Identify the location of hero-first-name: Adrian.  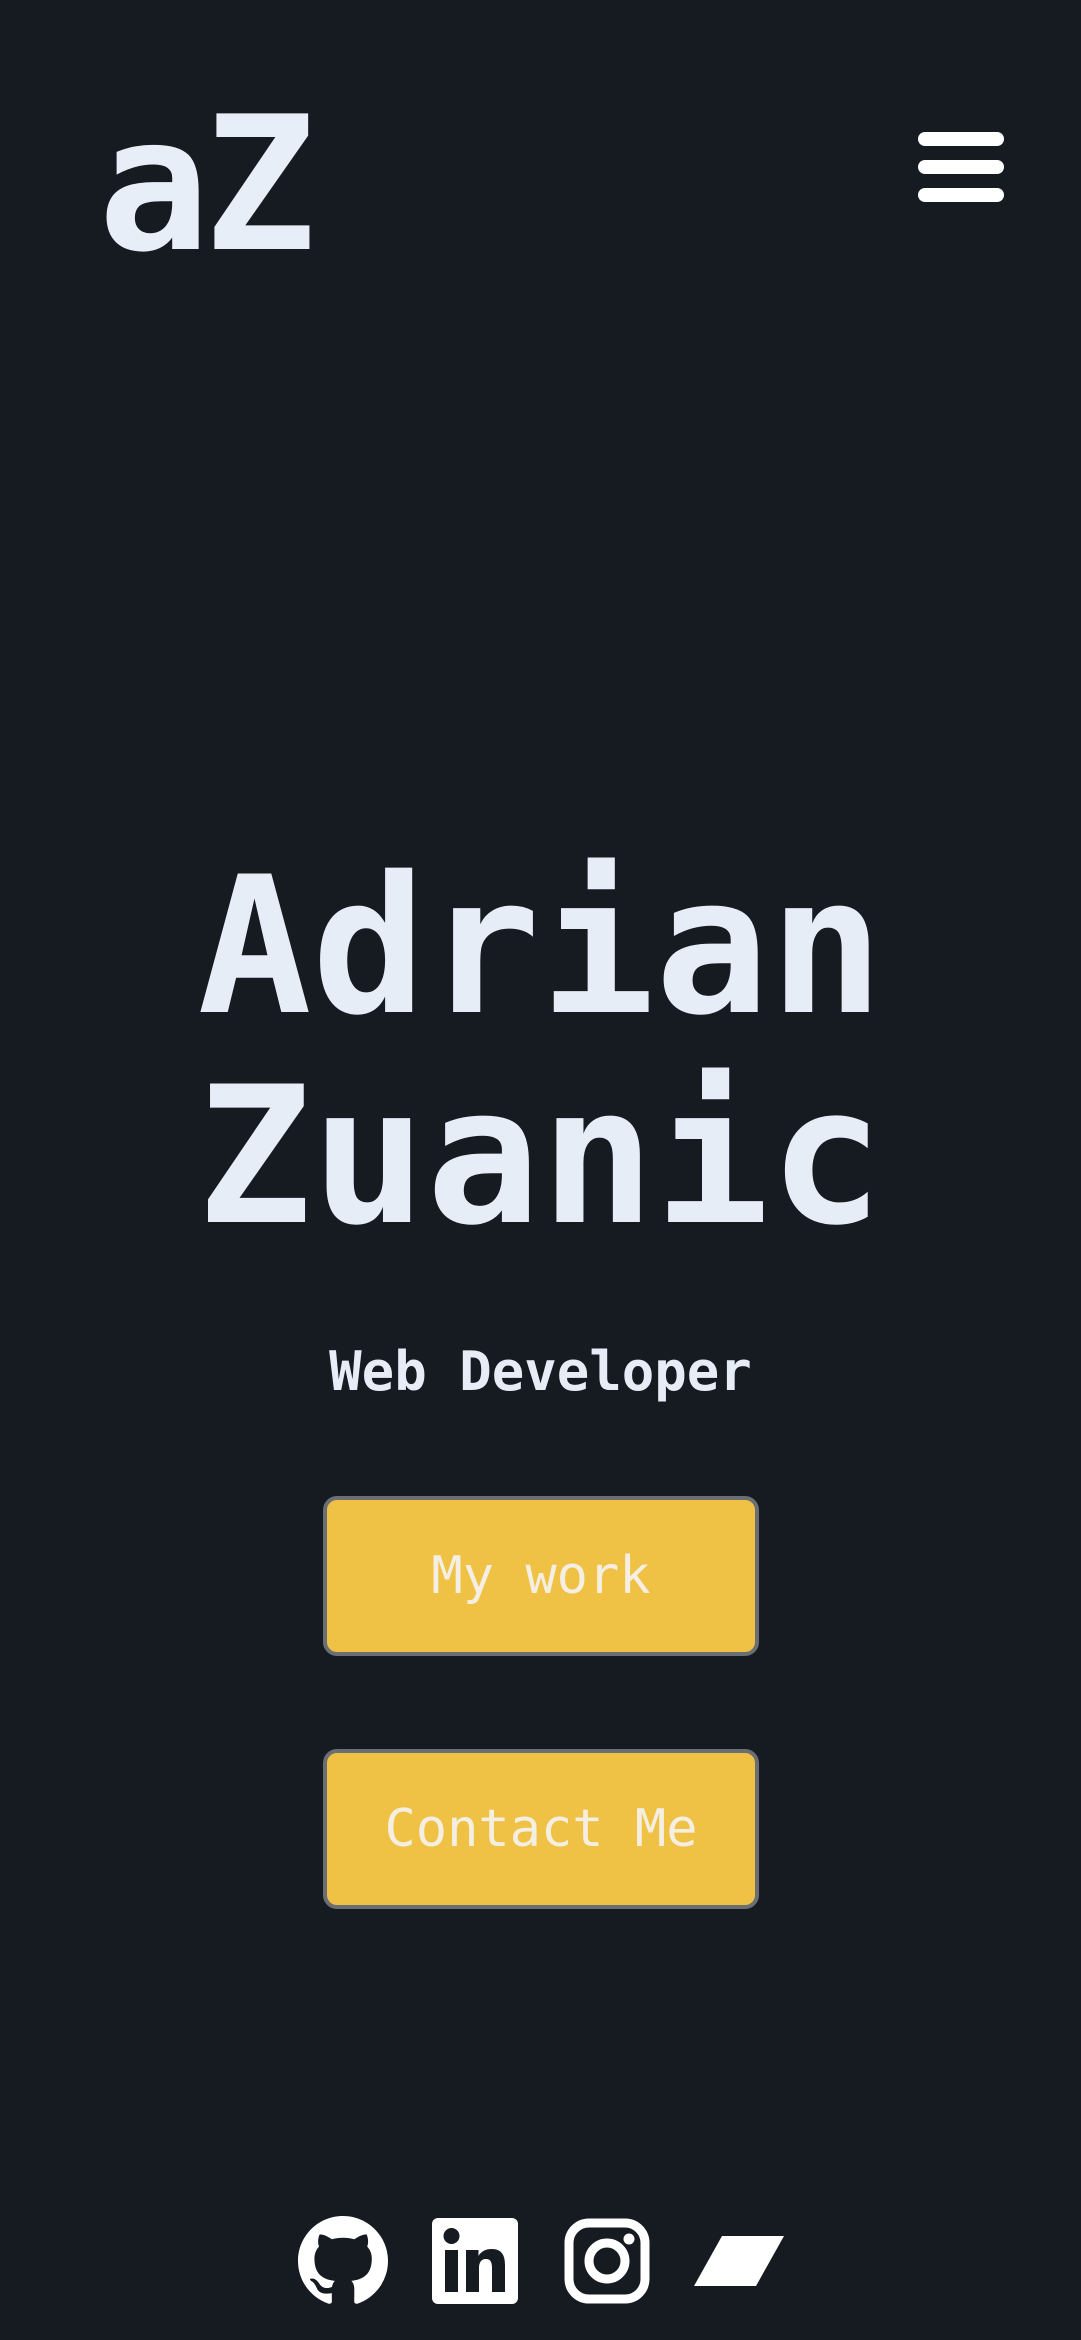
(540, 946).